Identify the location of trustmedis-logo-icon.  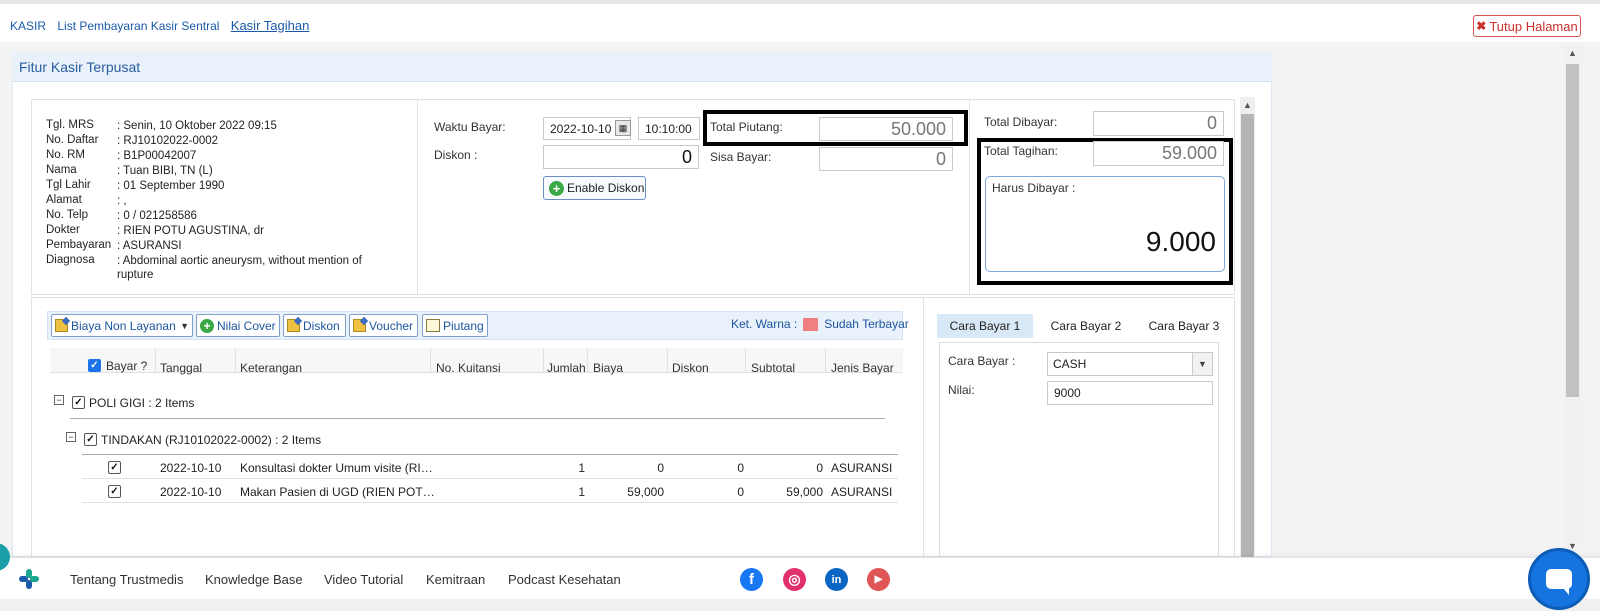
(29, 579).